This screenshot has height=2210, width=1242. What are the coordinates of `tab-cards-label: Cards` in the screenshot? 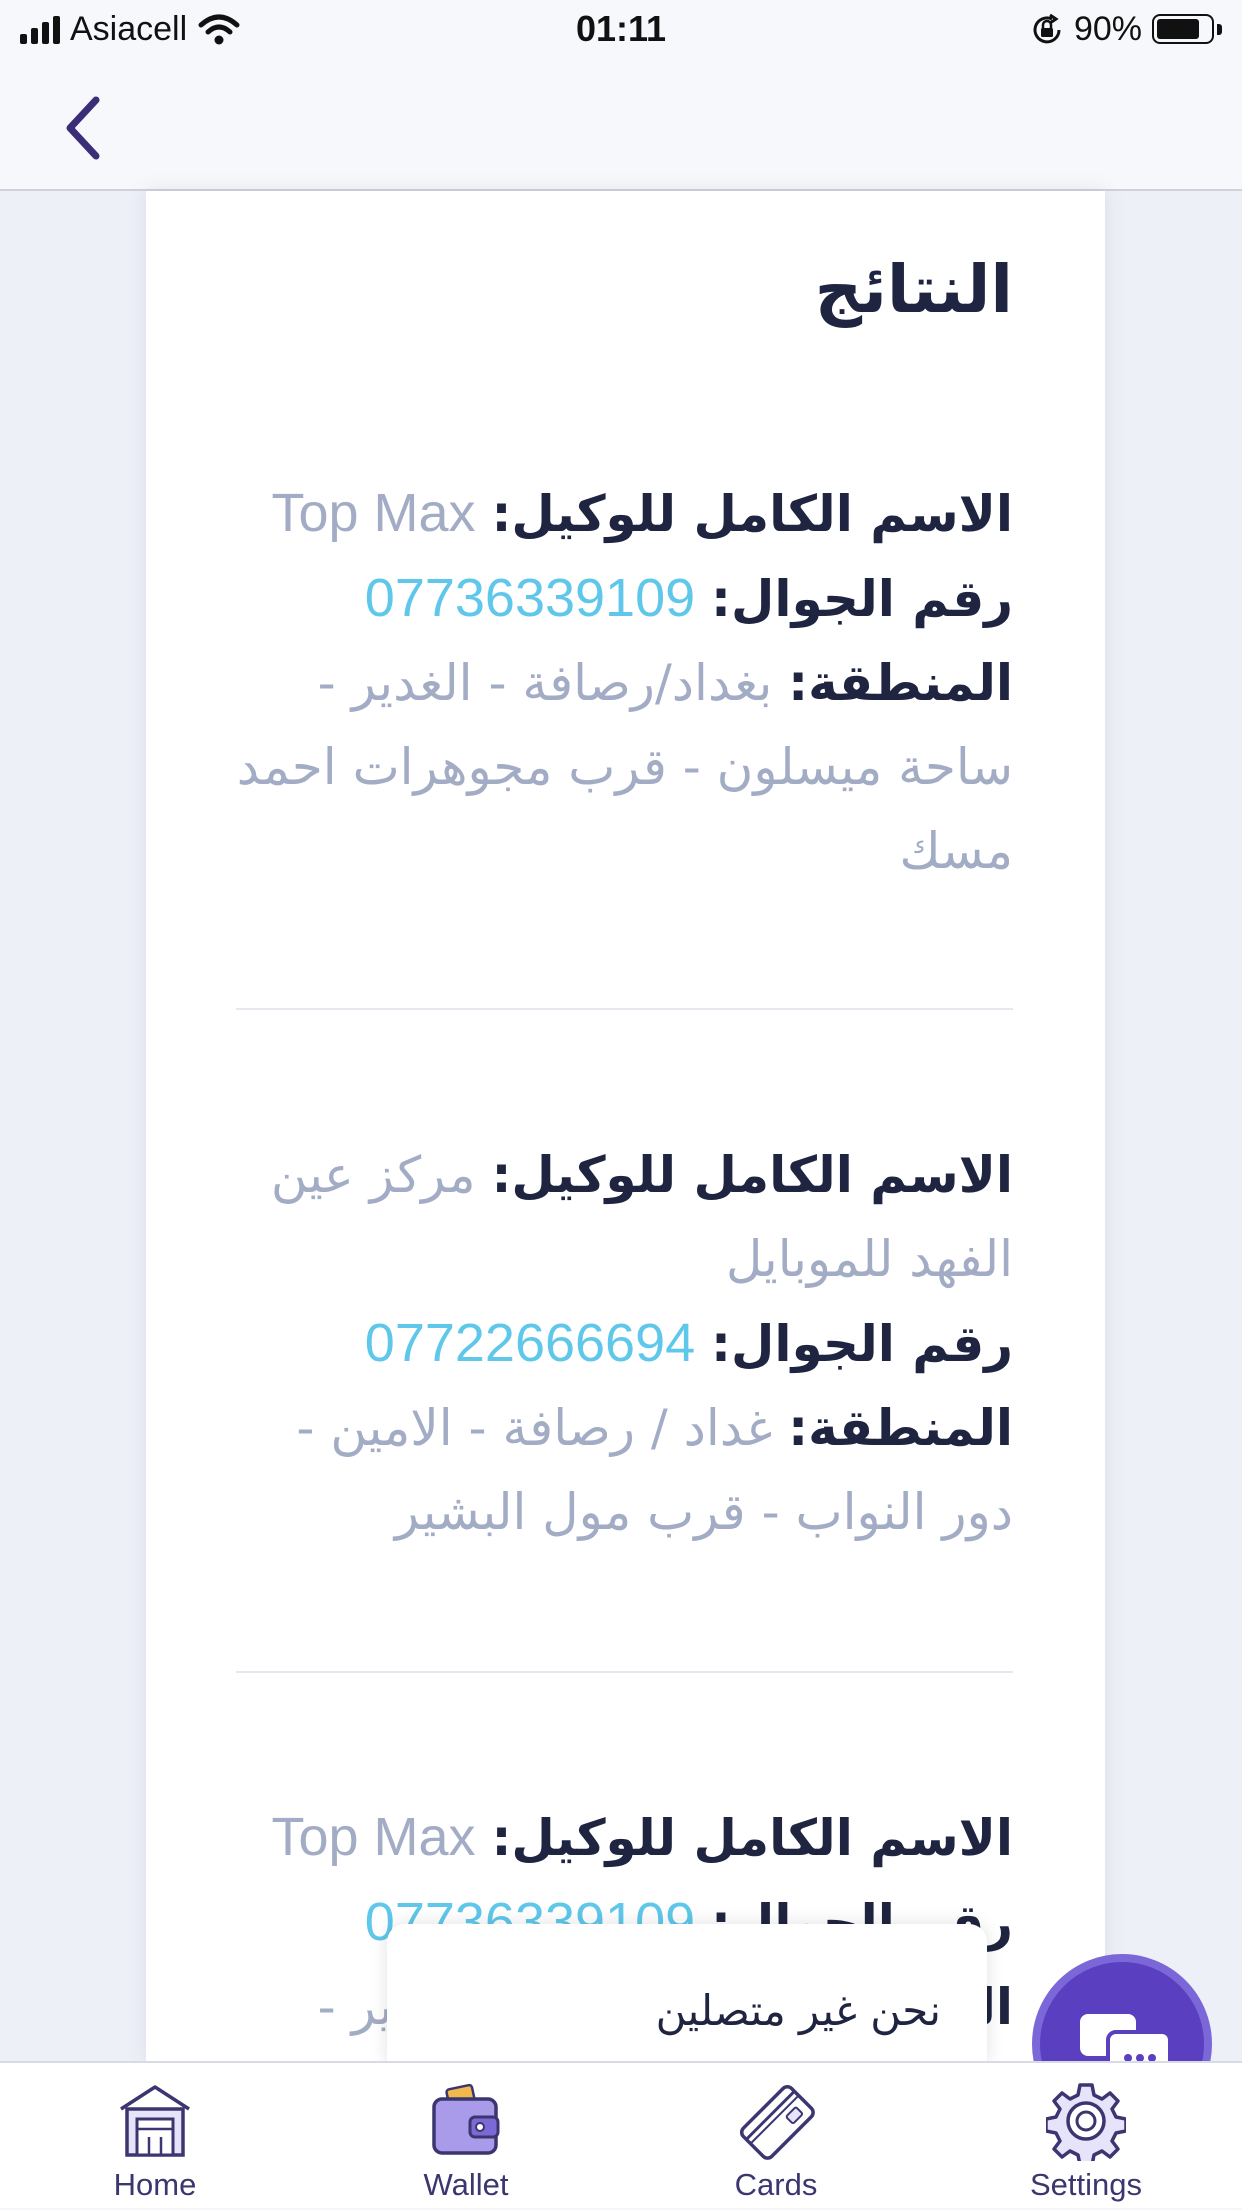 It's located at (776, 2184).